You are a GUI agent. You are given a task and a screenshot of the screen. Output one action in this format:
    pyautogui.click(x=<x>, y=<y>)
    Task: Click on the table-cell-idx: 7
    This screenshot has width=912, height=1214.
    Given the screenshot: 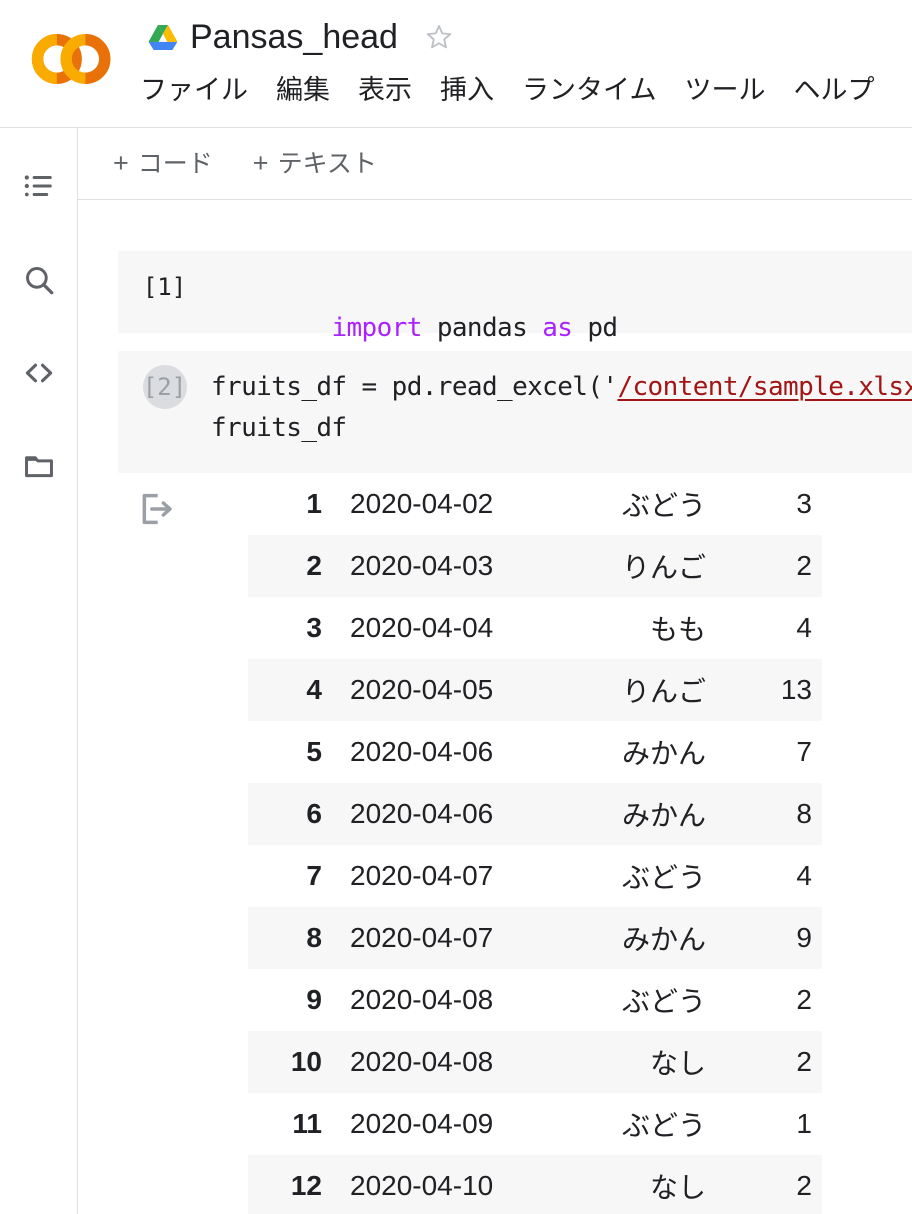 What is the action you would take?
    pyautogui.click(x=314, y=875)
    